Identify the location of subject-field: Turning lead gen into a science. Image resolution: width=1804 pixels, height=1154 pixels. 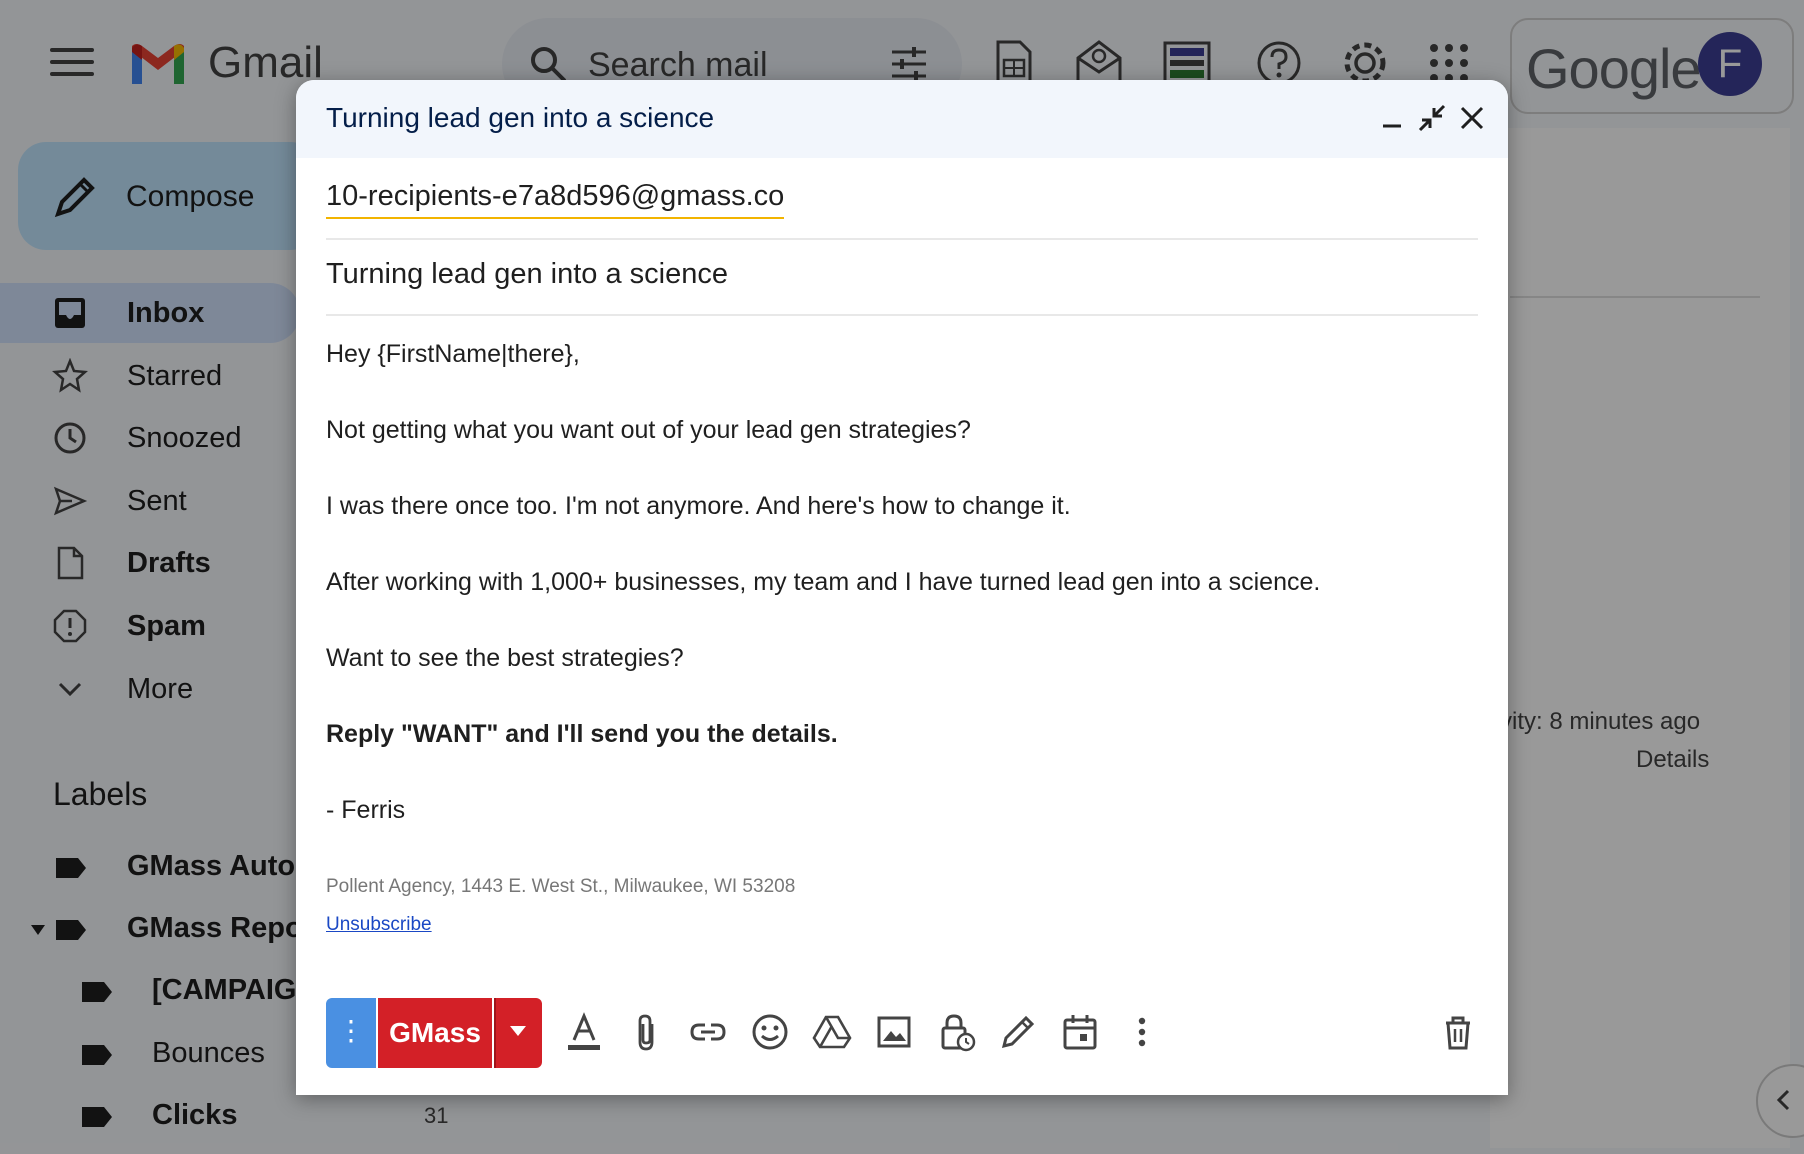
(902, 287).